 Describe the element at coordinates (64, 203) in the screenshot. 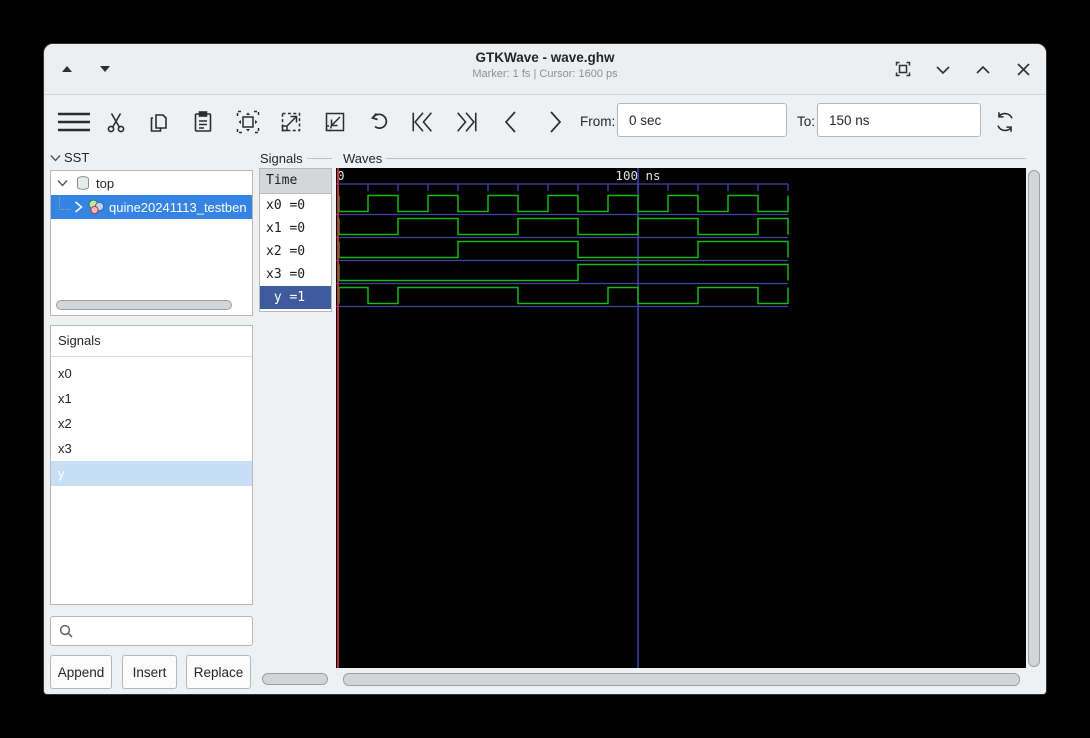

I see `tree-connector` at that location.